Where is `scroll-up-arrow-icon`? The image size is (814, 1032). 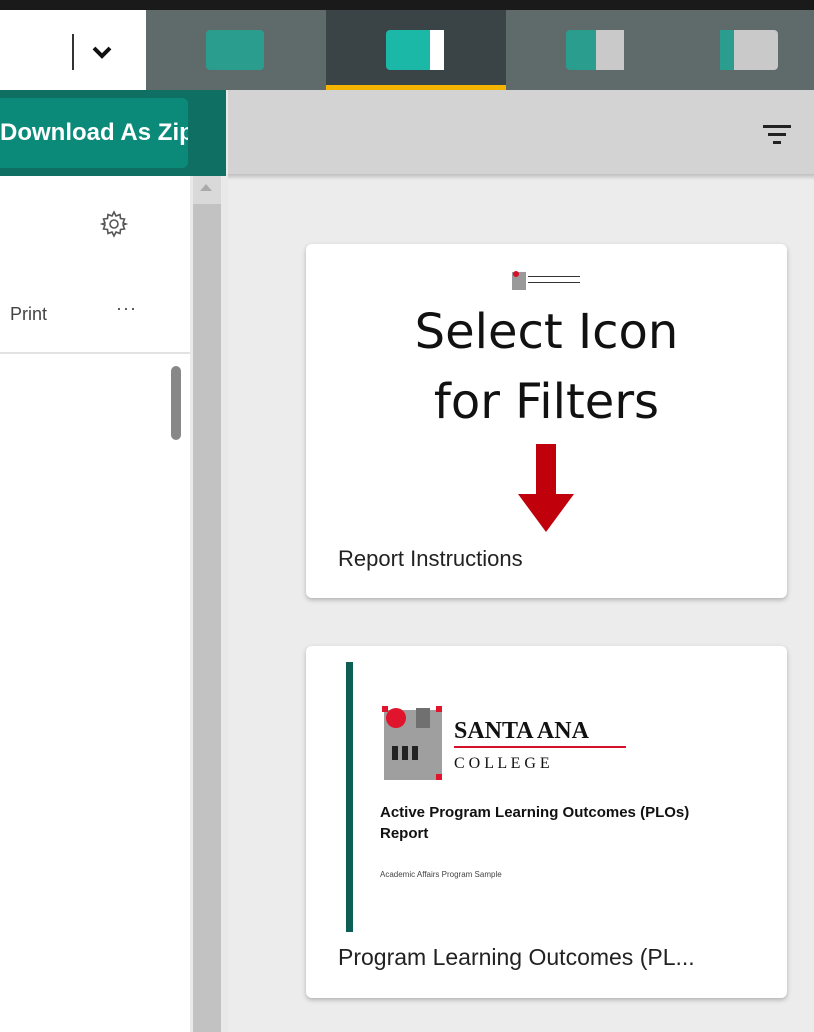 scroll-up-arrow-icon is located at coordinates (206, 187).